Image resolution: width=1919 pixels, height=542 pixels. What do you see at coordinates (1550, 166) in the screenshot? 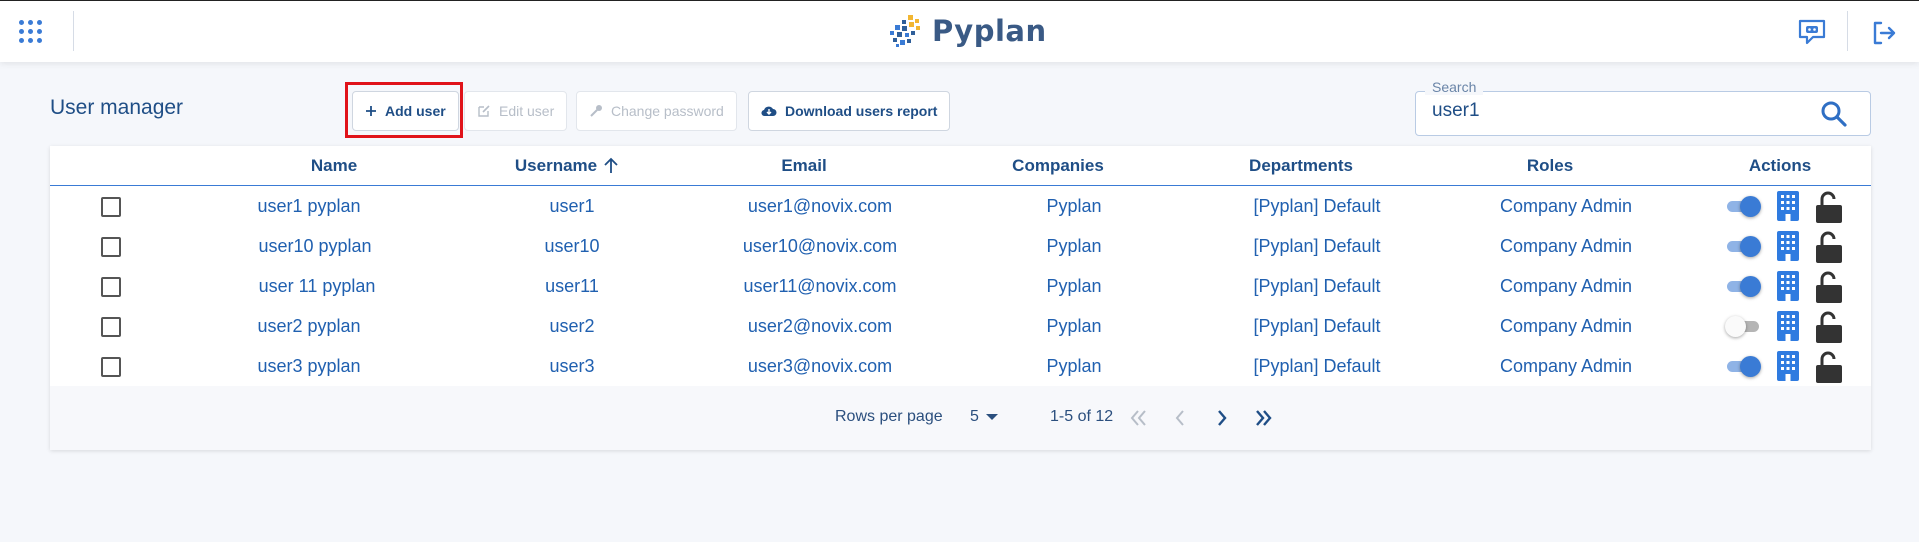
I see `column-header-roles: Roles` at bounding box center [1550, 166].